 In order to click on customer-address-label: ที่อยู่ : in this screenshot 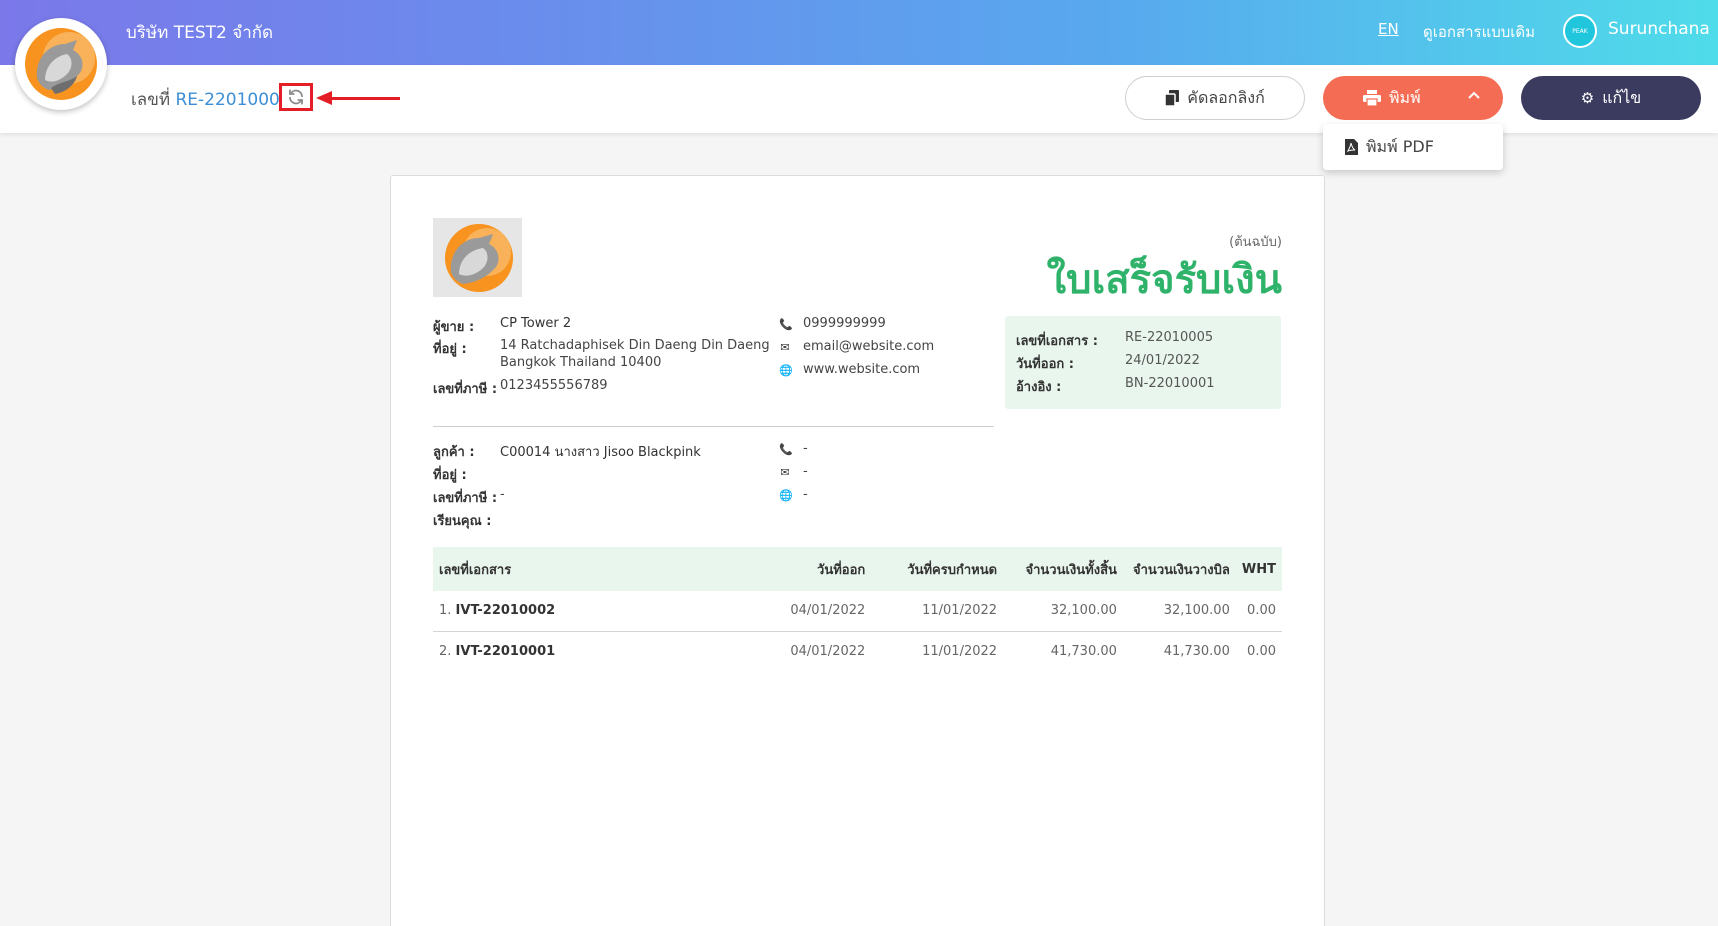, I will do `click(450, 475)`.